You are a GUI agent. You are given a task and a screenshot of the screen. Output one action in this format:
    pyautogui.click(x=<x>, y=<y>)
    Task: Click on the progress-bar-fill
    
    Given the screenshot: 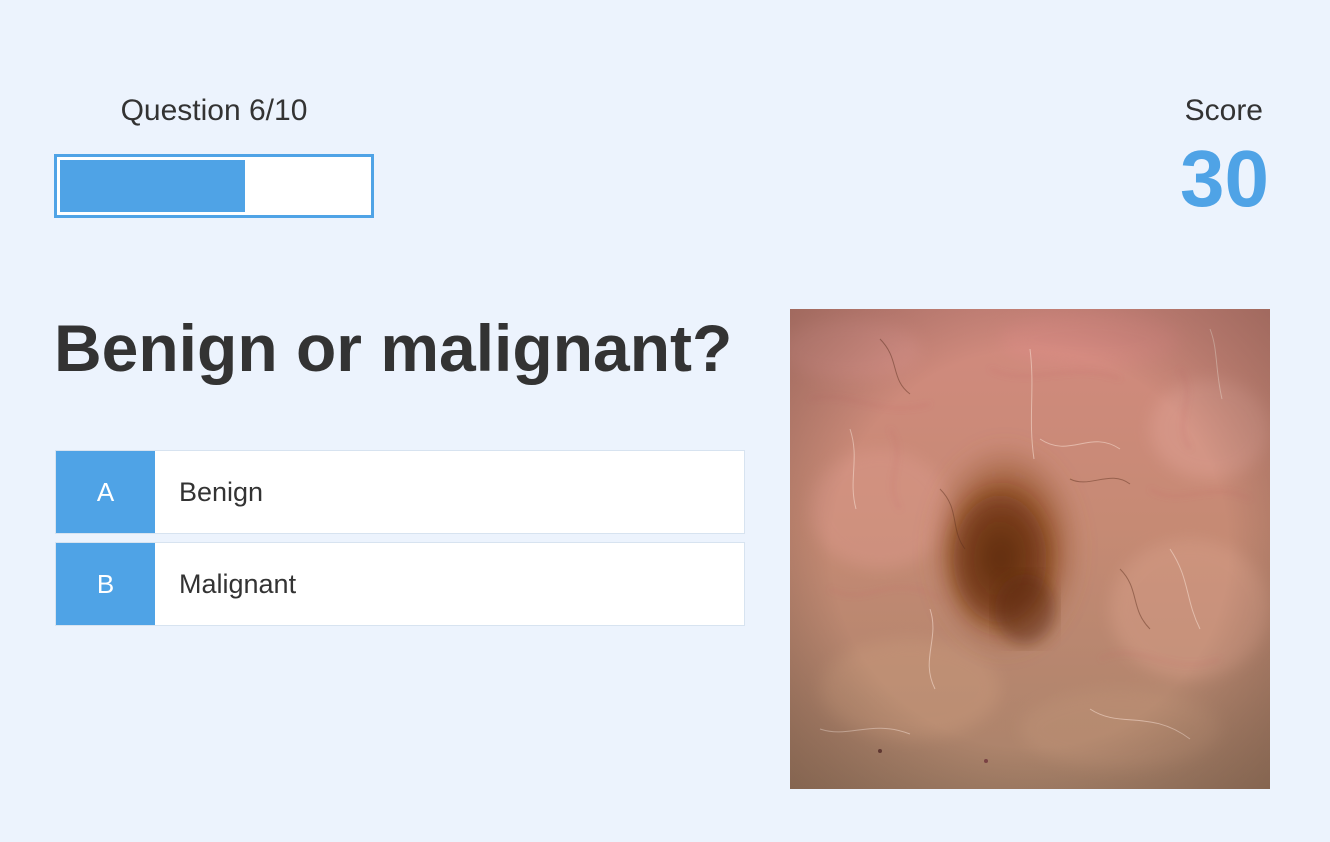 What is the action you would take?
    pyautogui.click(x=152, y=186)
    